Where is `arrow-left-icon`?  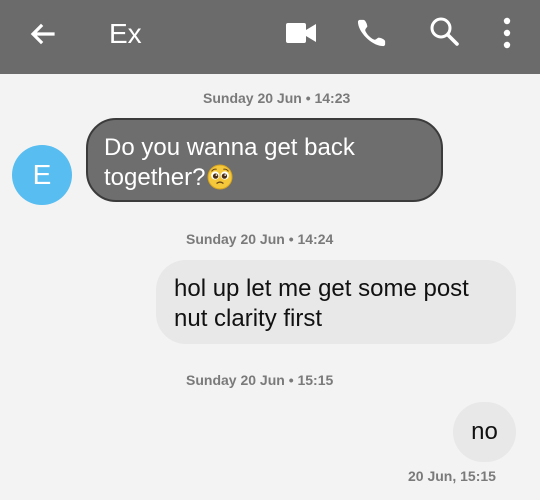 arrow-left-icon is located at coordinates (42, 34).